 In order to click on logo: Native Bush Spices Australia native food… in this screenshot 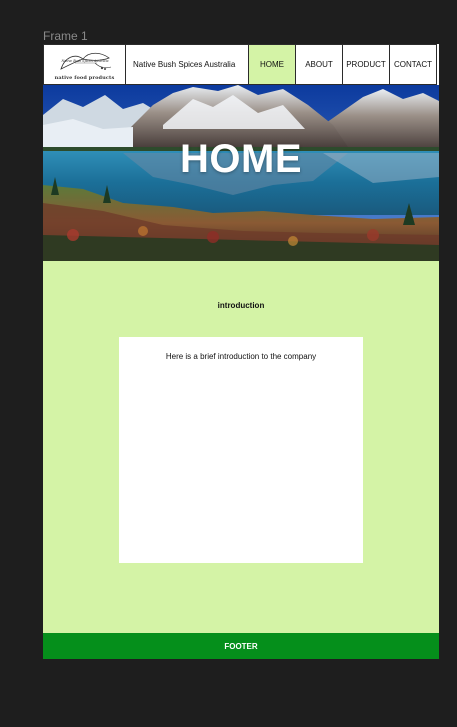, I will do `click(84, 64)`.